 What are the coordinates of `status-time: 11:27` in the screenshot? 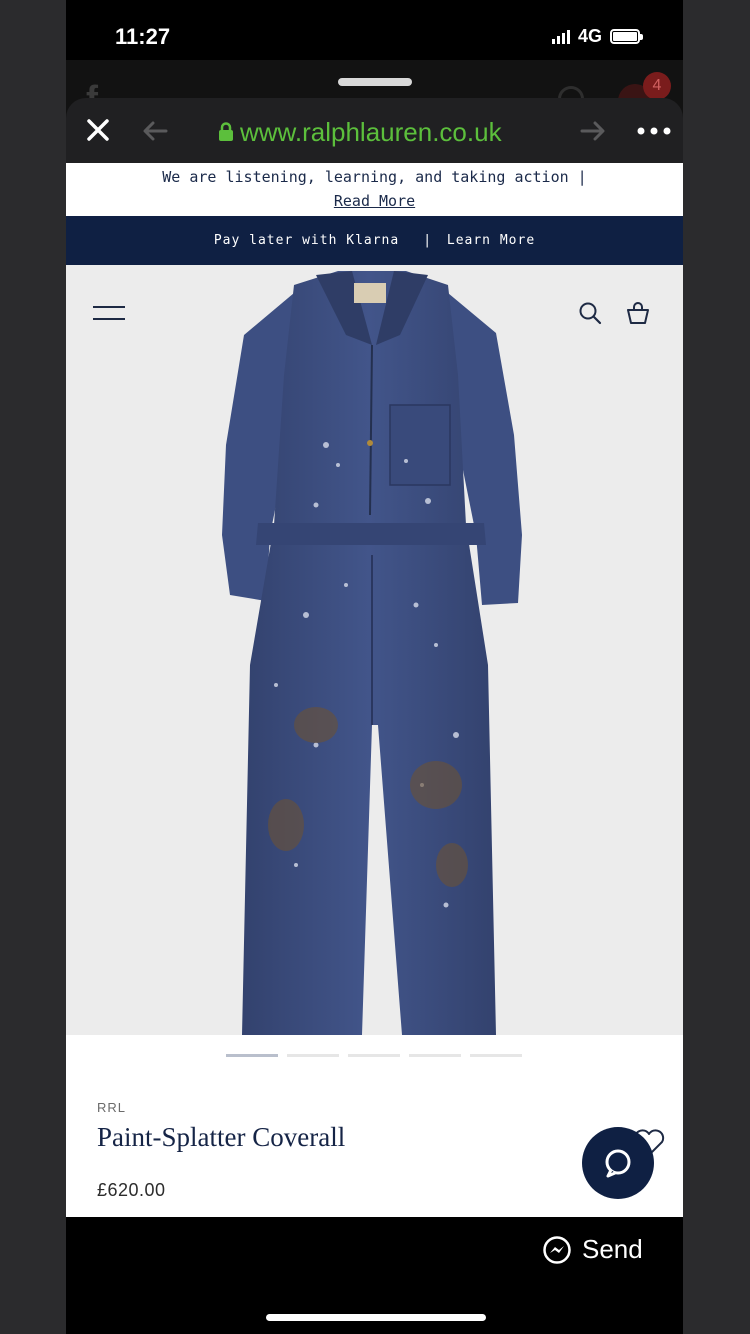 It's located at (143, 36).